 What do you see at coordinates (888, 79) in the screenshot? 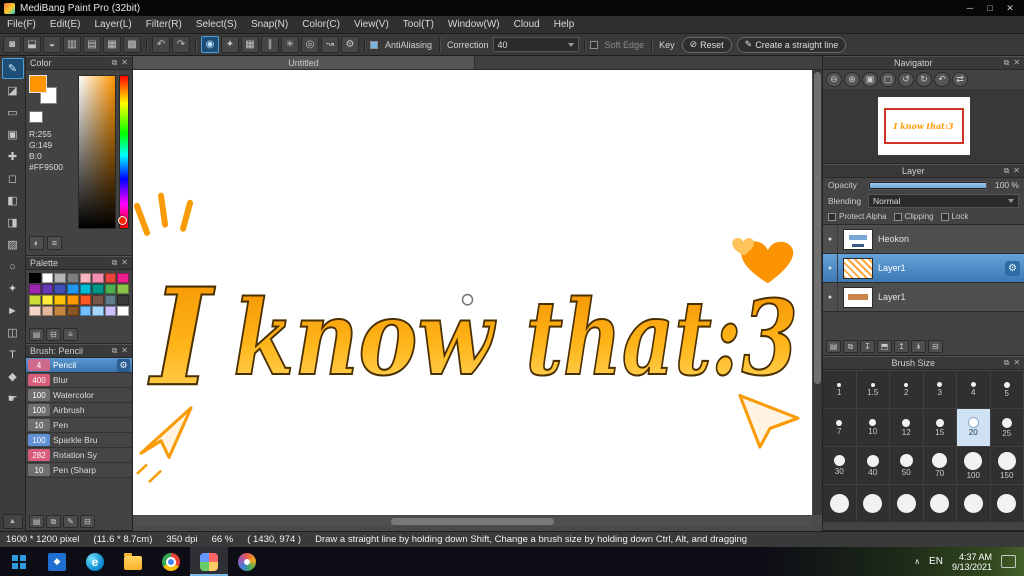
I see `actual-size-icon: ▢` at bounding box center [888, 79].